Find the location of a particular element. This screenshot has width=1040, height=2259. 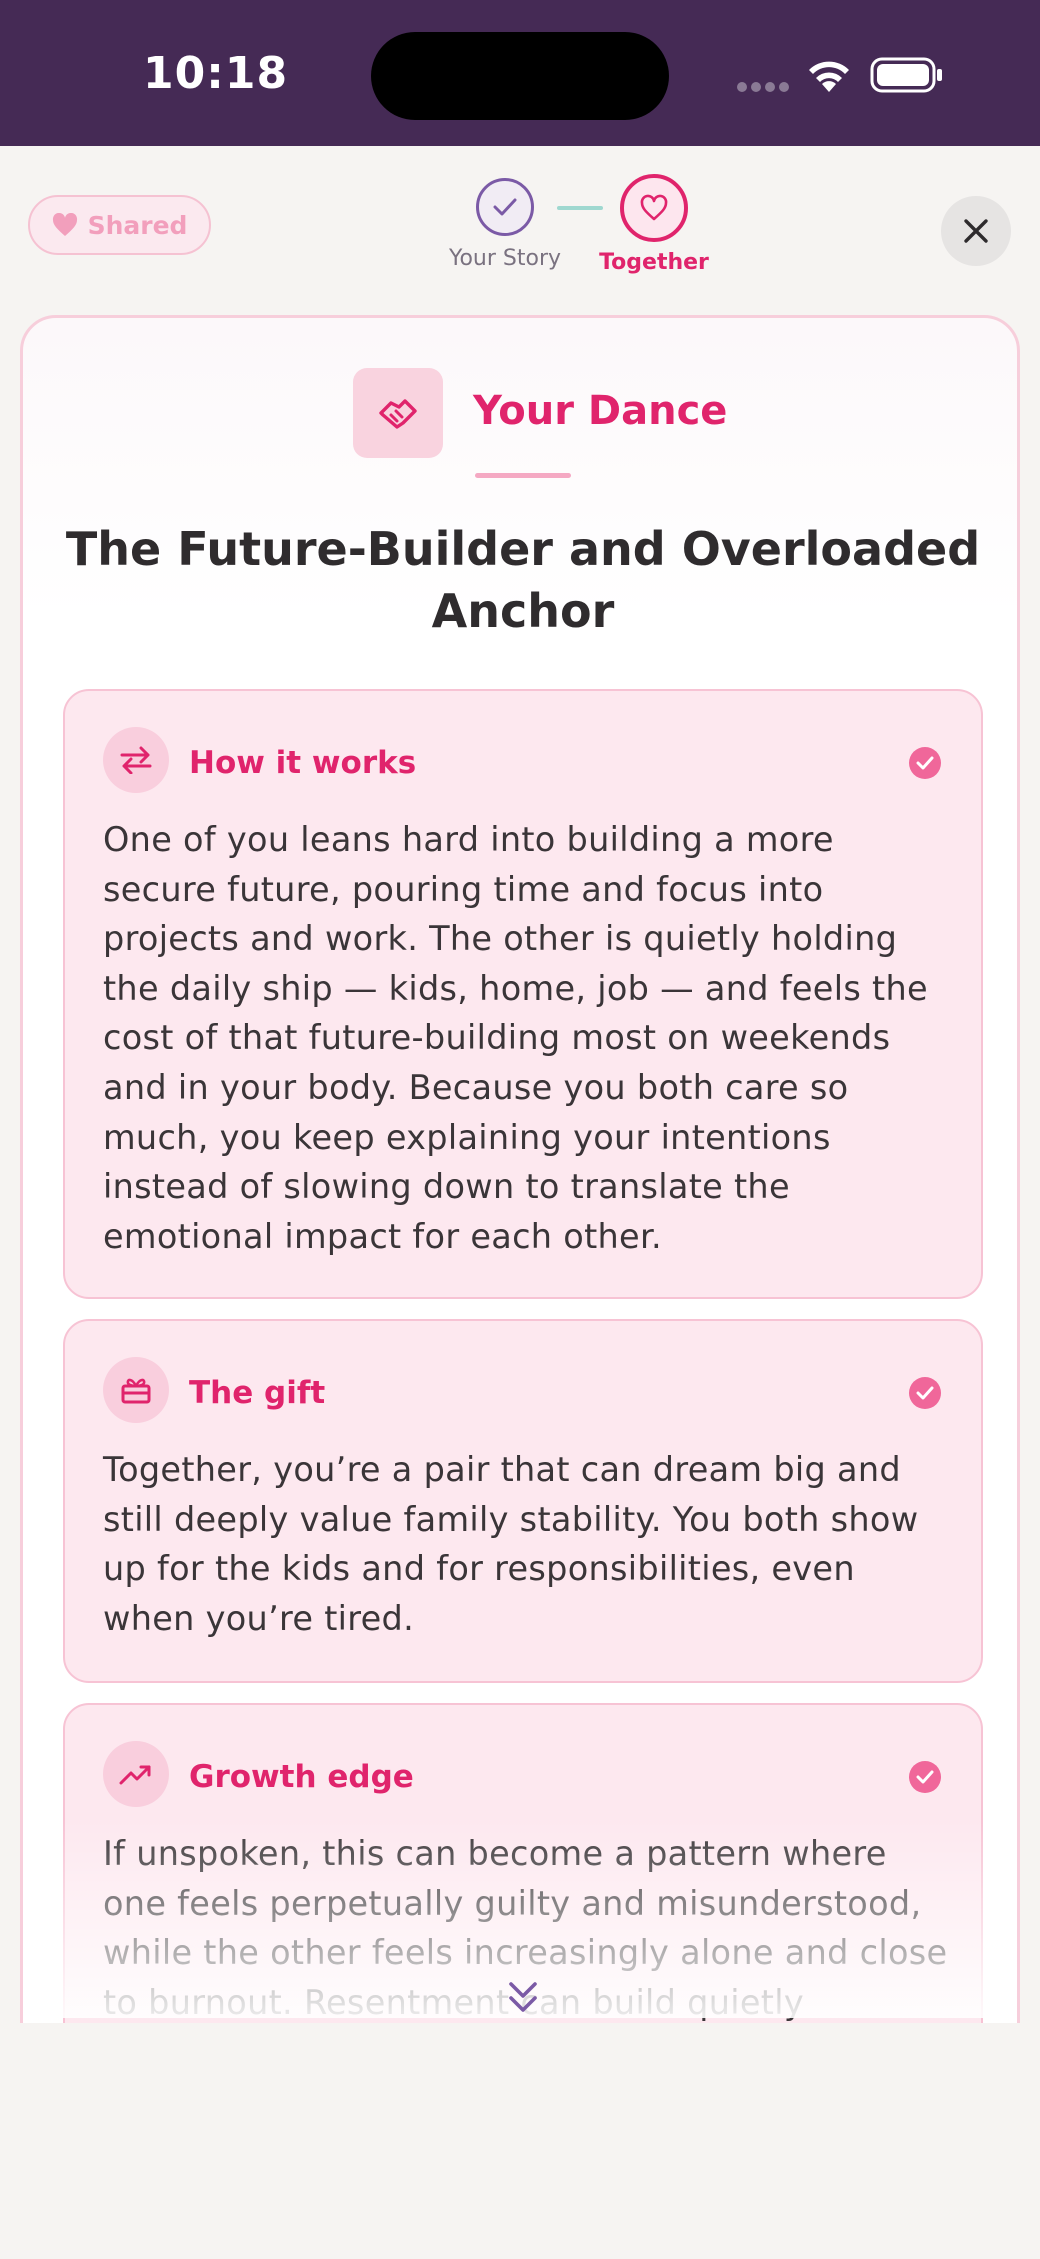

handshake-icon is located at coordinates (398, 413).